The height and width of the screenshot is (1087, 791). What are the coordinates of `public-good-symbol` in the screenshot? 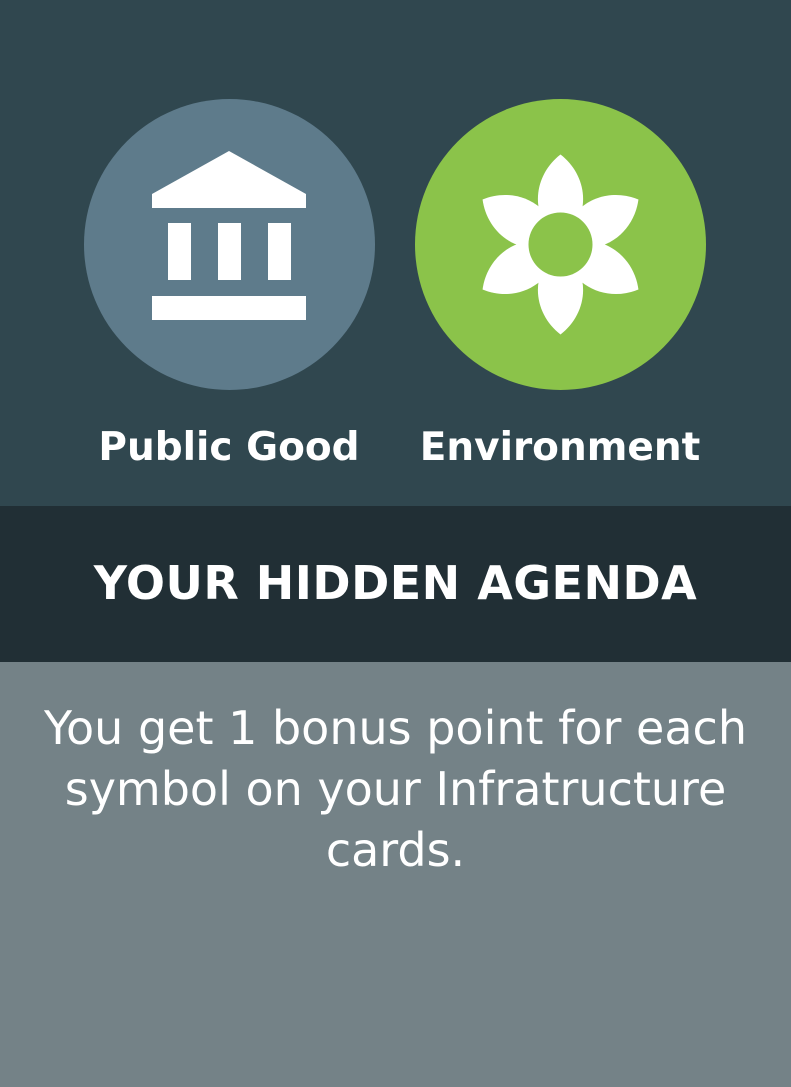 It's located at (229, 244).